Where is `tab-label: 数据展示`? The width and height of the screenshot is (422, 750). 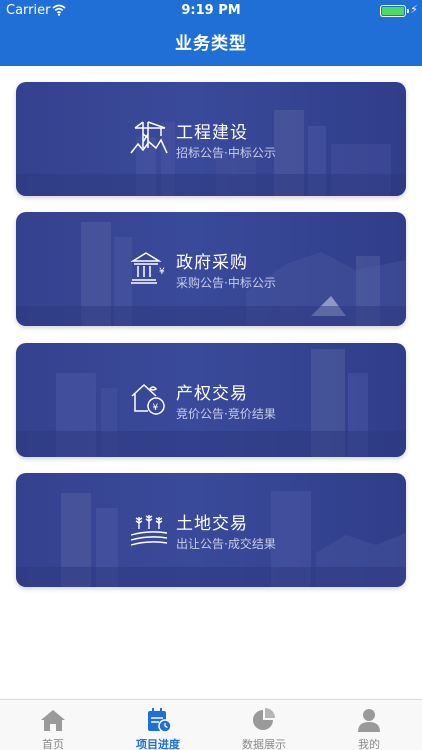 tab-label: 数据展示 is located at coordinates (264, 744).